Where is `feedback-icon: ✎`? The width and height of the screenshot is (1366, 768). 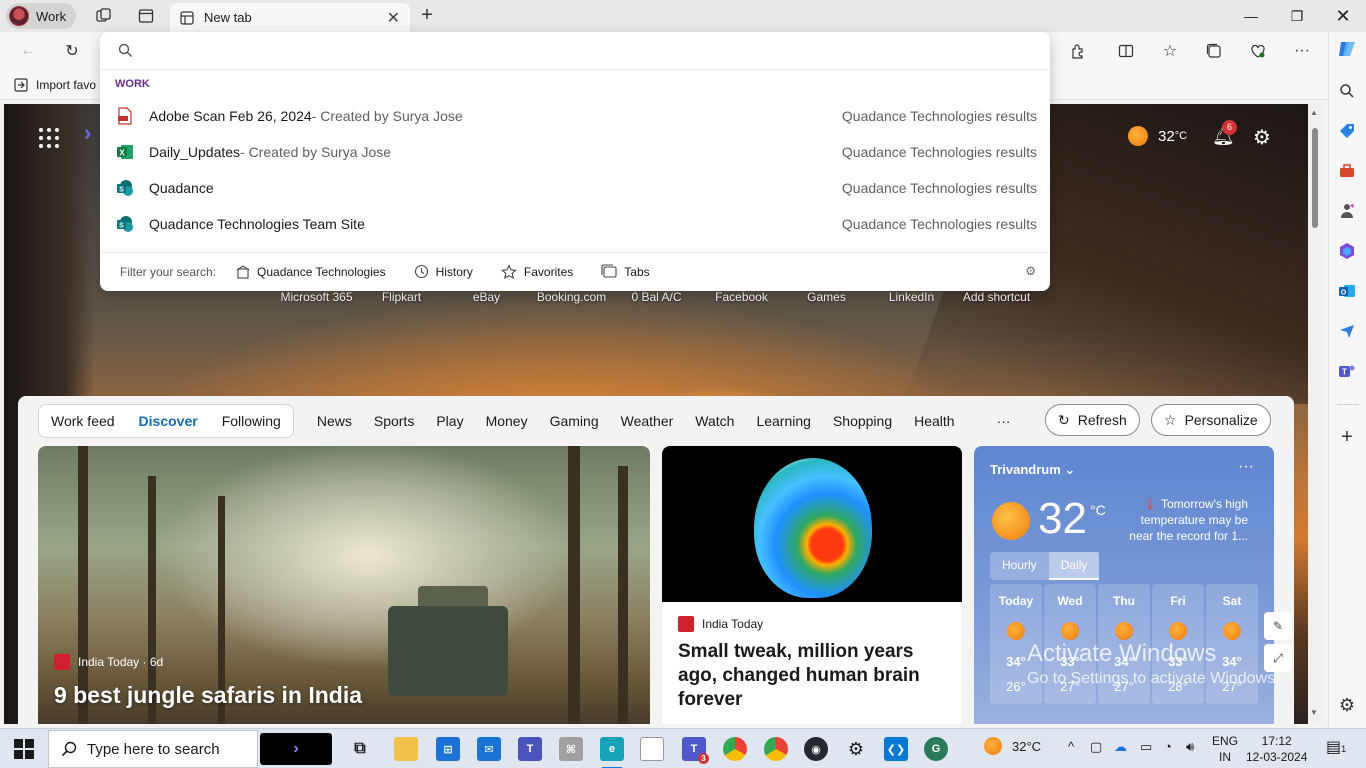 feedback-icon: ✎ is located at coordinates (1278, 626).